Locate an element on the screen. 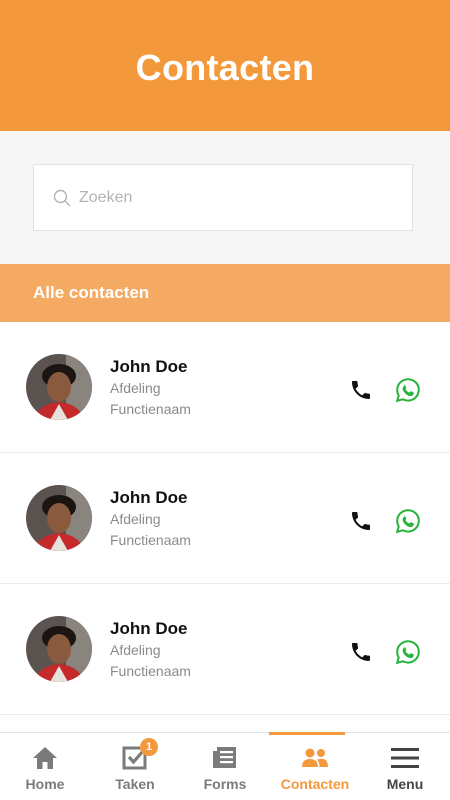 The width and height of the screenshot is (450, 800). notification-badge: 1 is located at coordinates (149, 747).